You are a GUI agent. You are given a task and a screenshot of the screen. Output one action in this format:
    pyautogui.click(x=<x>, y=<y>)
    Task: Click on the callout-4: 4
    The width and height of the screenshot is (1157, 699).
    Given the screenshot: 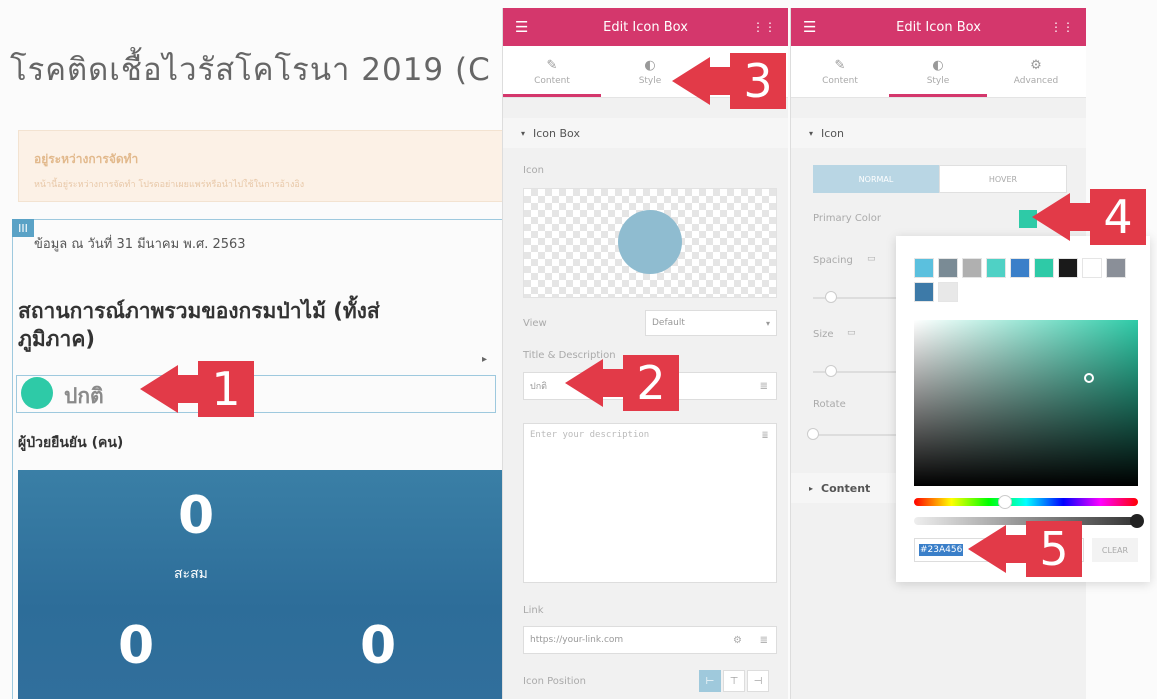 What is the action you would take?
    pyautogui.click(x=1089, y=217)
    